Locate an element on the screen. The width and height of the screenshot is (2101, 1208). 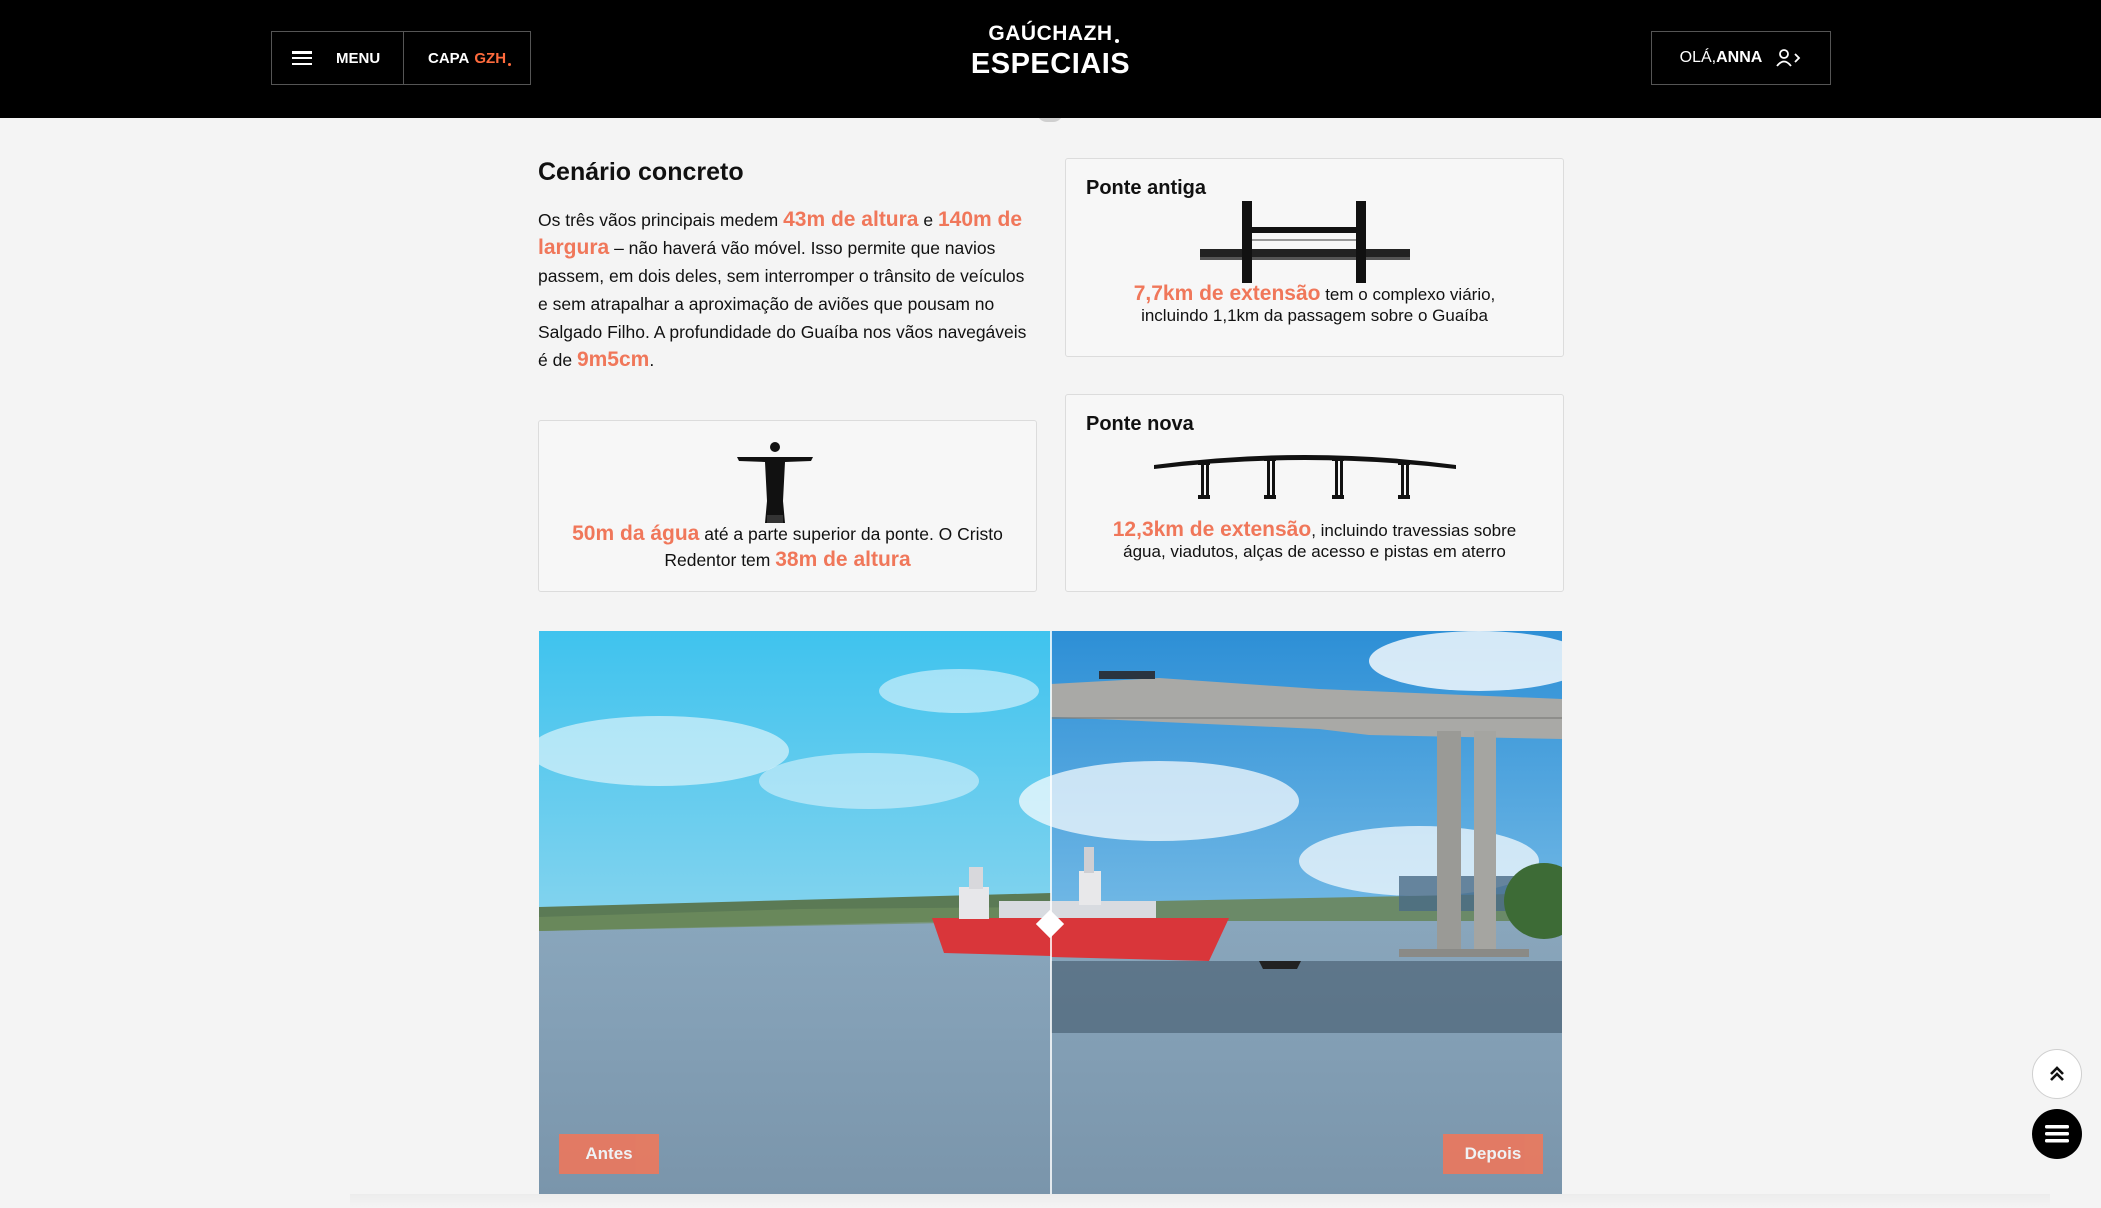
new-bridge-title: Ponte nova is located at coordinates (1140, 424).